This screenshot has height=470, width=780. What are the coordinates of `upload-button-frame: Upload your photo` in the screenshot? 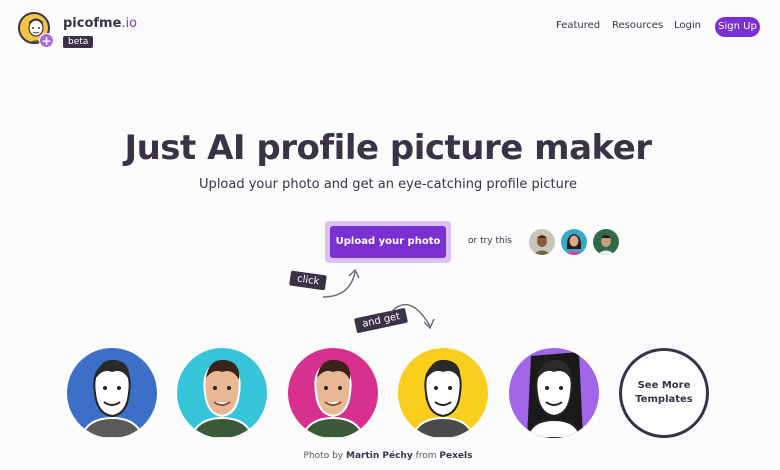 It's located at (388, 242).